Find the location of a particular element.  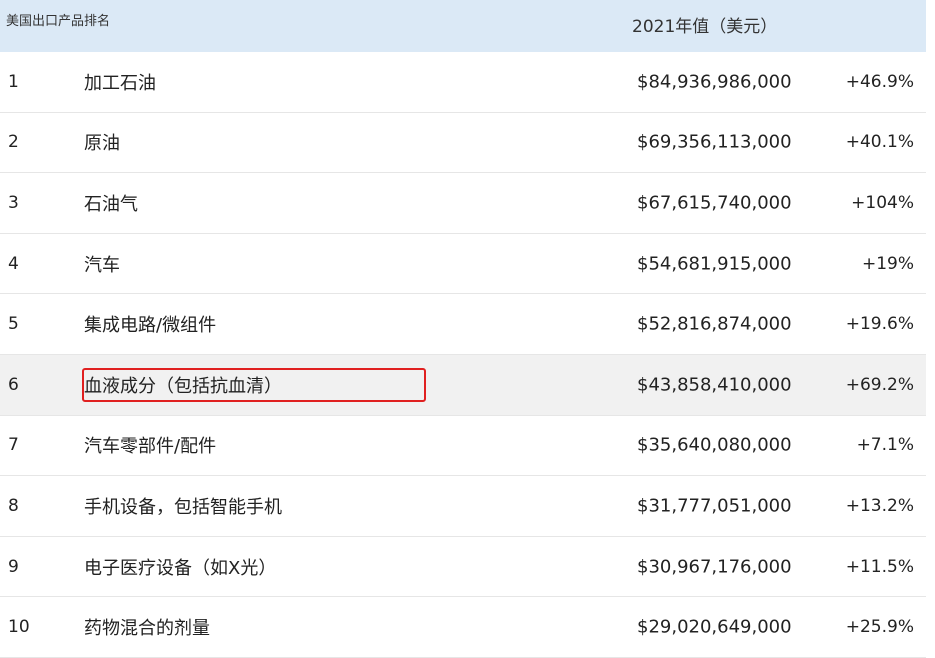

rank-cell: 7 is located at coordinates (13, 445).